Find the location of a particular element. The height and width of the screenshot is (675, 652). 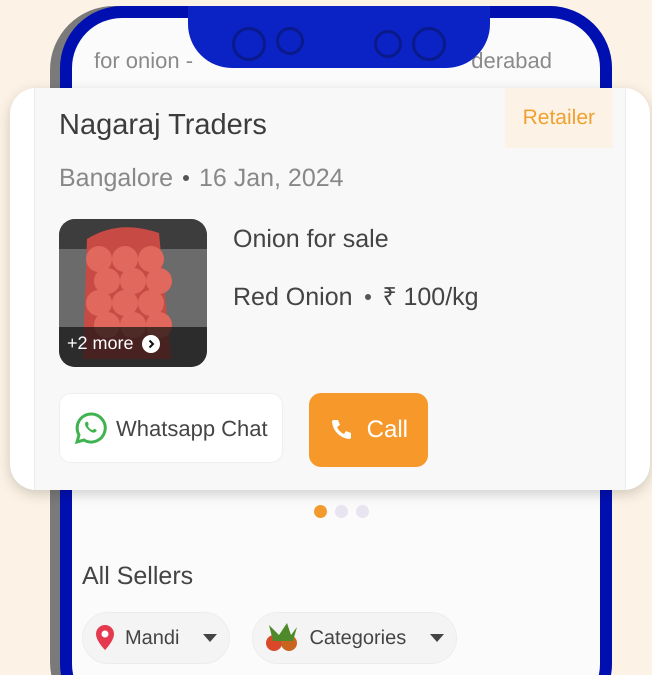

listing-date: 16 Jan, 2024 is located at coordinates (271, 178).